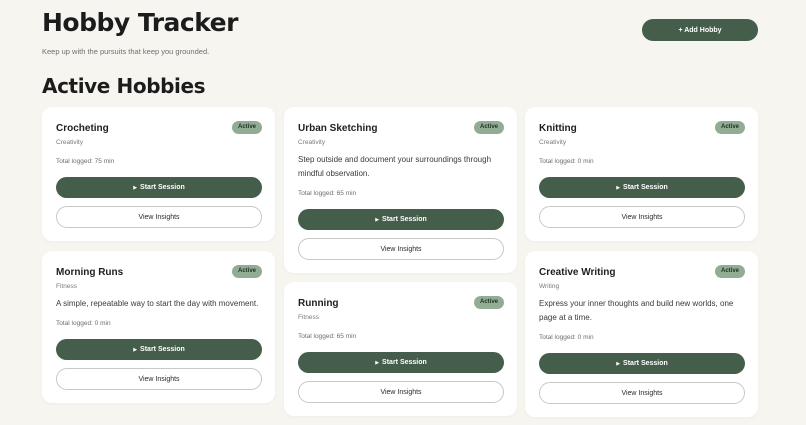 The image size is (806, 425). Describe the element at coordinates (577, 272) in the screenshot. I see `hobby-name: Creative Writing` at that location.